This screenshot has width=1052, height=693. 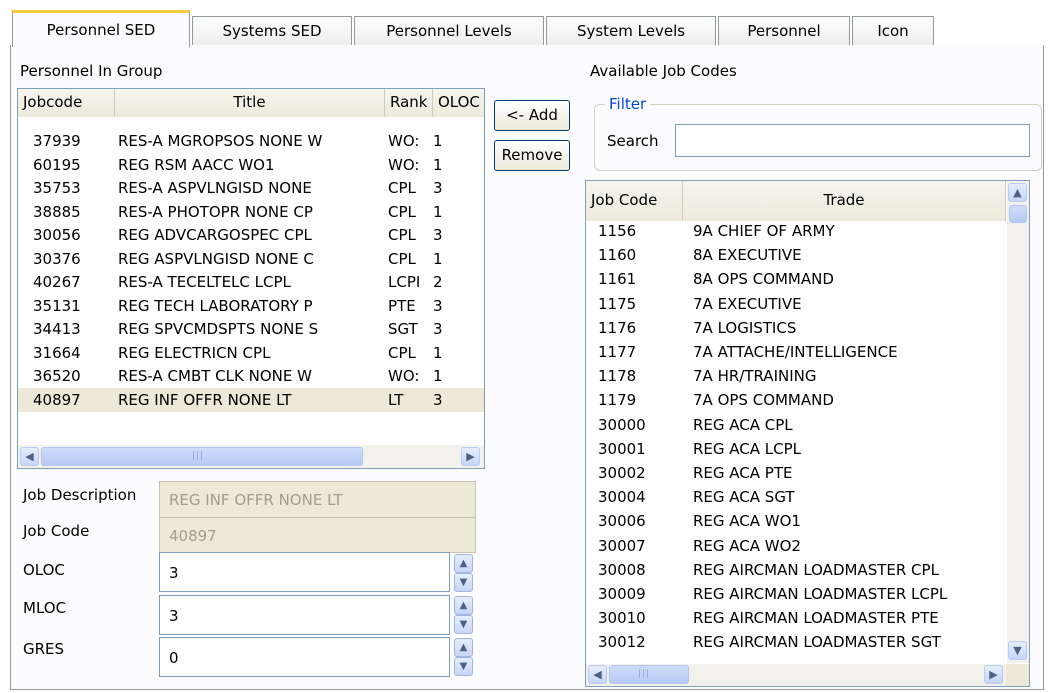 What do you see at coordinates (272, 31) in the screenshot?
I see `tab-systems-sed: Systems SED` at bounding box center [272, 31].